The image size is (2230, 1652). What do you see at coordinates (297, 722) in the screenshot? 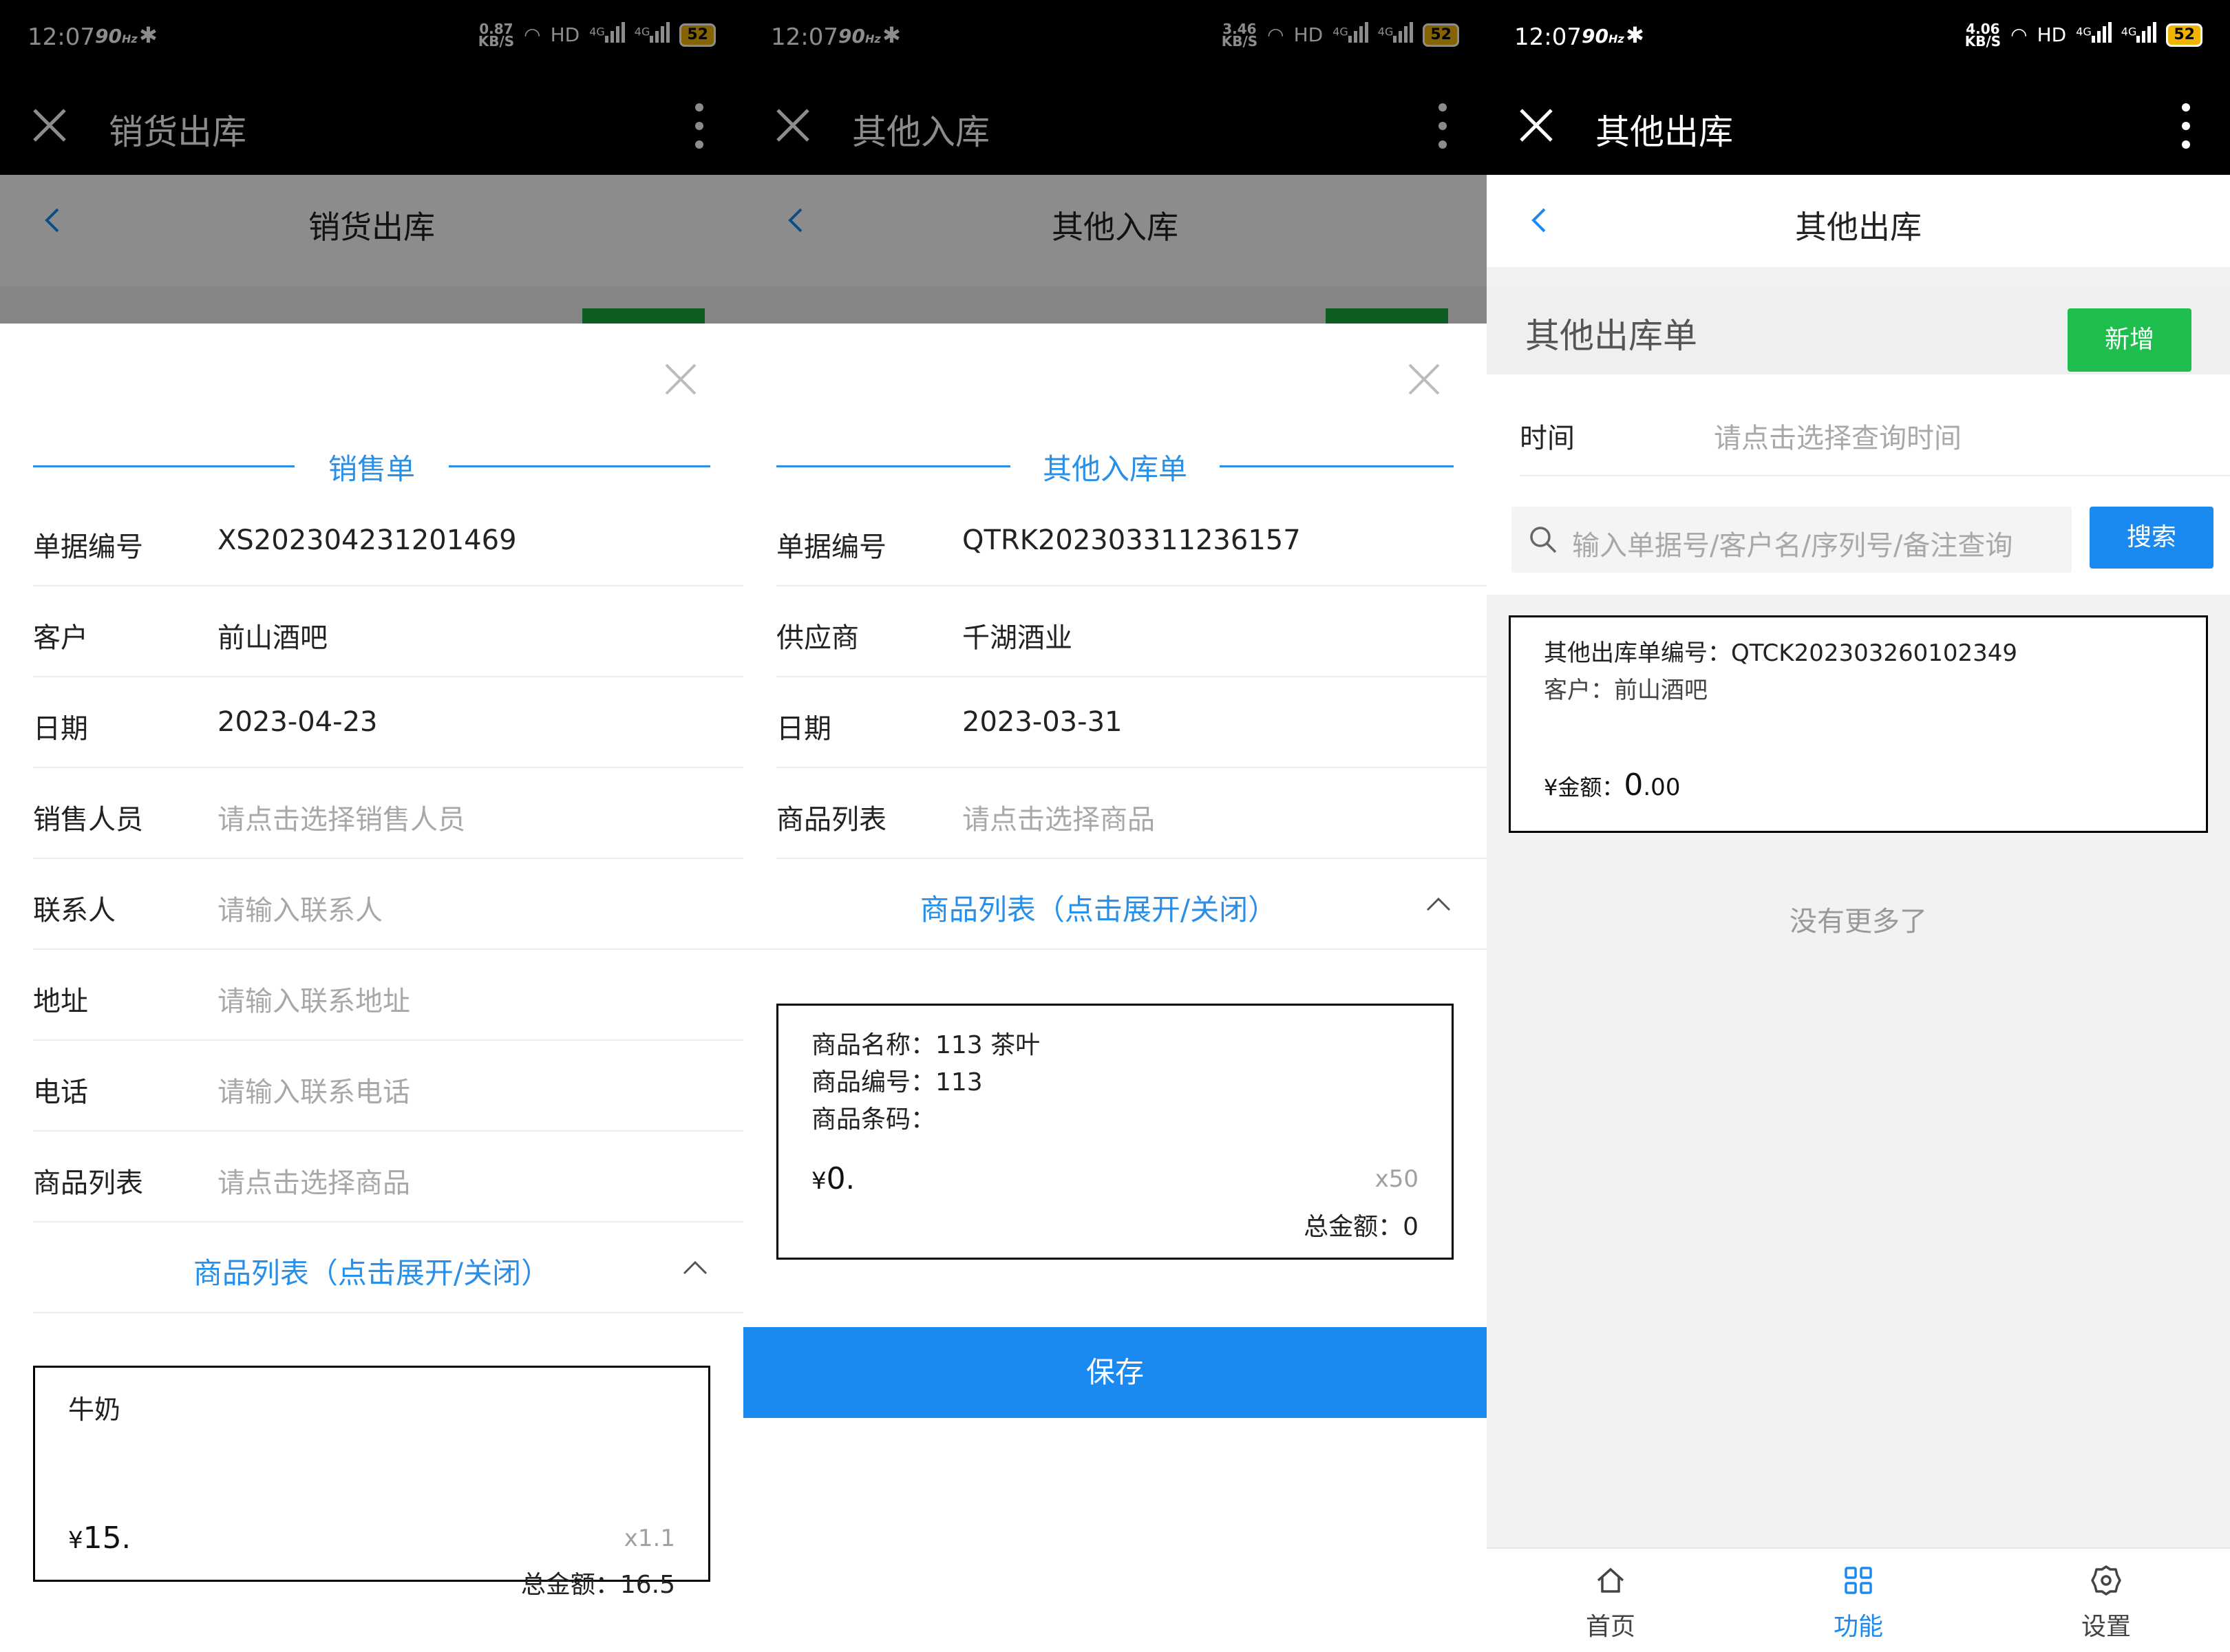
I see `date-value: 2023-04-23` at bounding box center [297, 722].